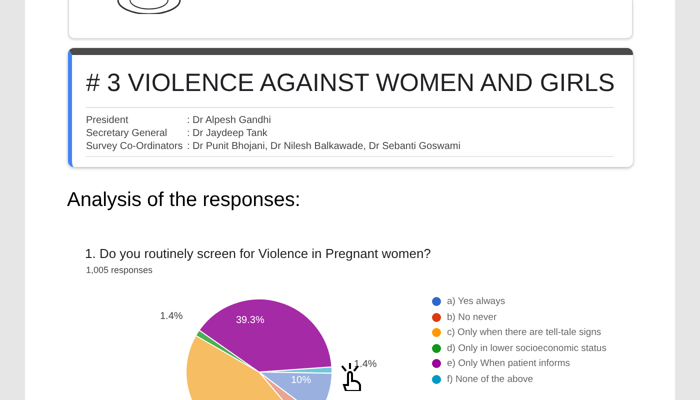 Image resolution: width=700 pixels, height=400 pixels. Describe the element at coordinates (476, 301) in the screenshot. I see `legend-label: a) Yes always` at that location.